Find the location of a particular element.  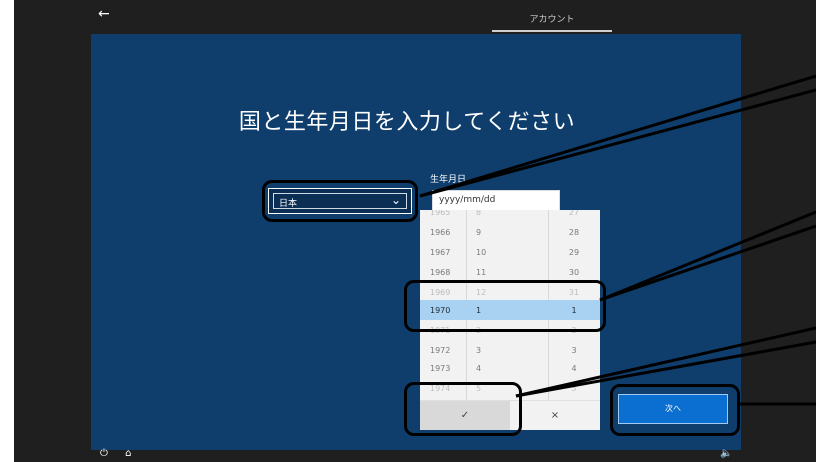

picker-row: 1966 9 28 is located at coordinates (510, 232).